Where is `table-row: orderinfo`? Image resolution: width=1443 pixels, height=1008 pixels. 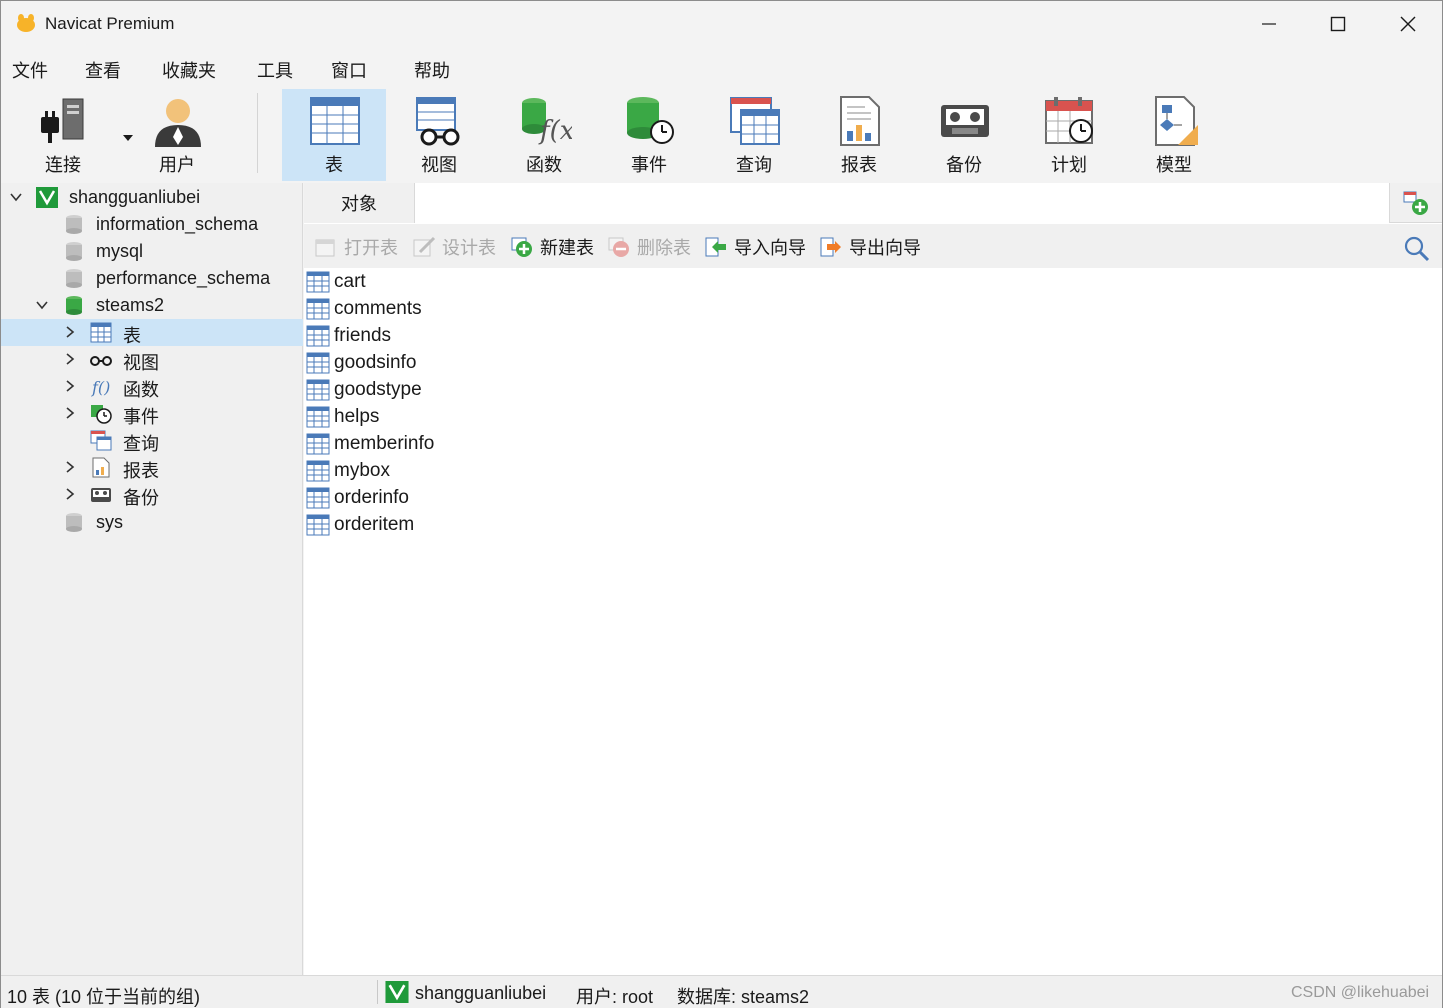 table-row: orderinfo is located at coordinates (357, 497).